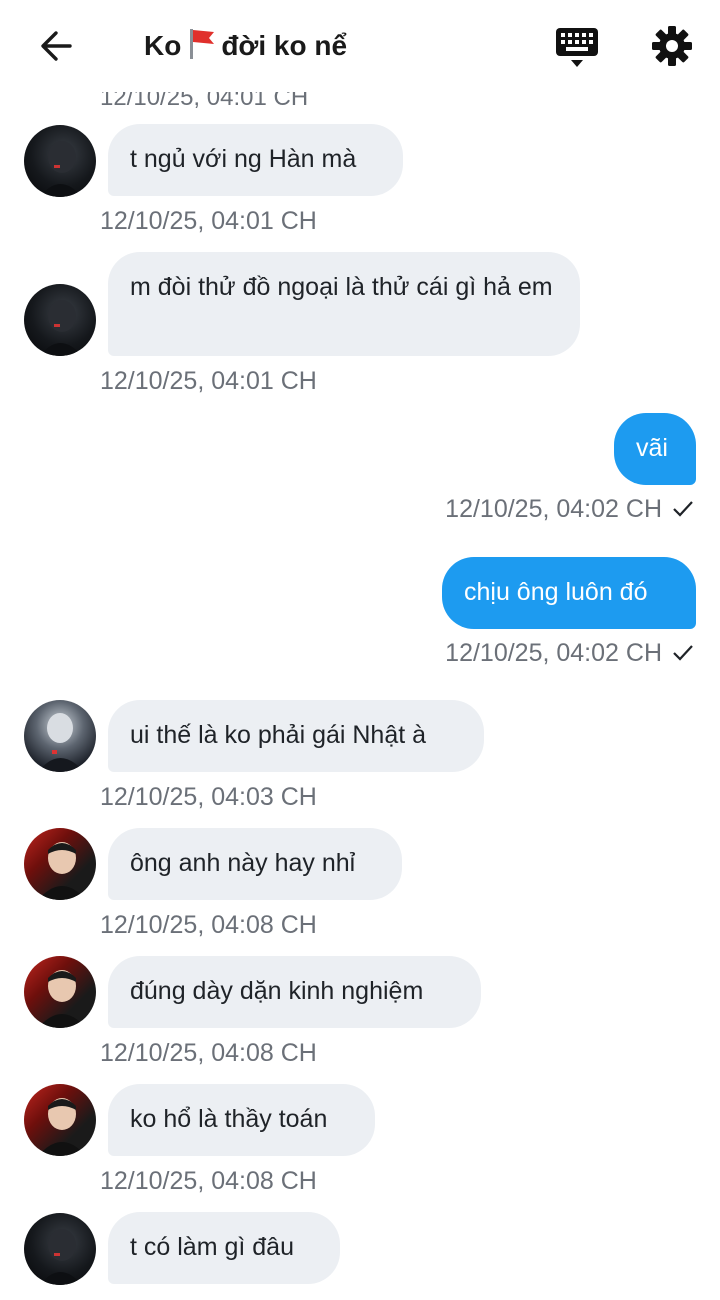  What do you see at coordinates (344, 304) in the screenshot?
I see `message-bubble-incoming: m đòi thử đồ ngoại là thử cái gì hả em` at bounding box center [344, 304].